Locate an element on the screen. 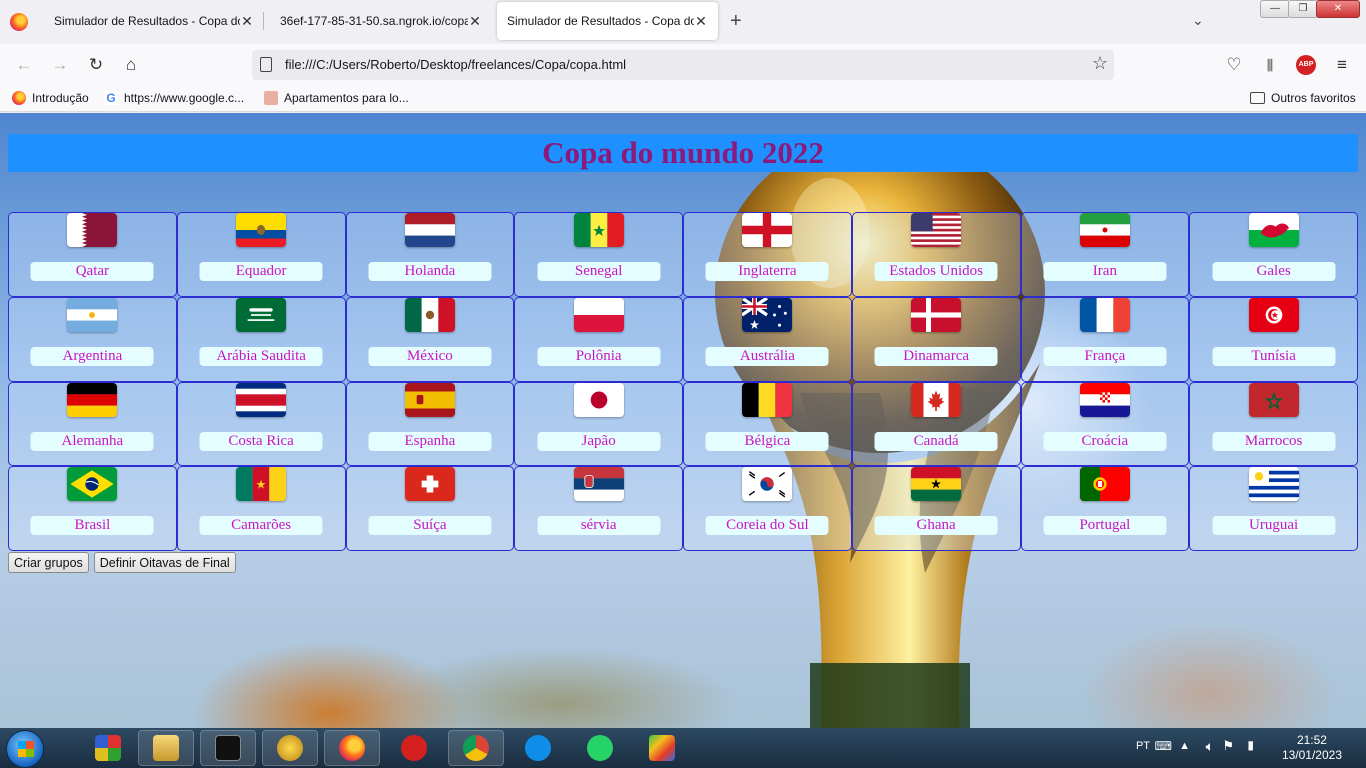 The width and height of the screenshot is (1366, 768). language-indicator: PT is located at coordinates (1143, 746).